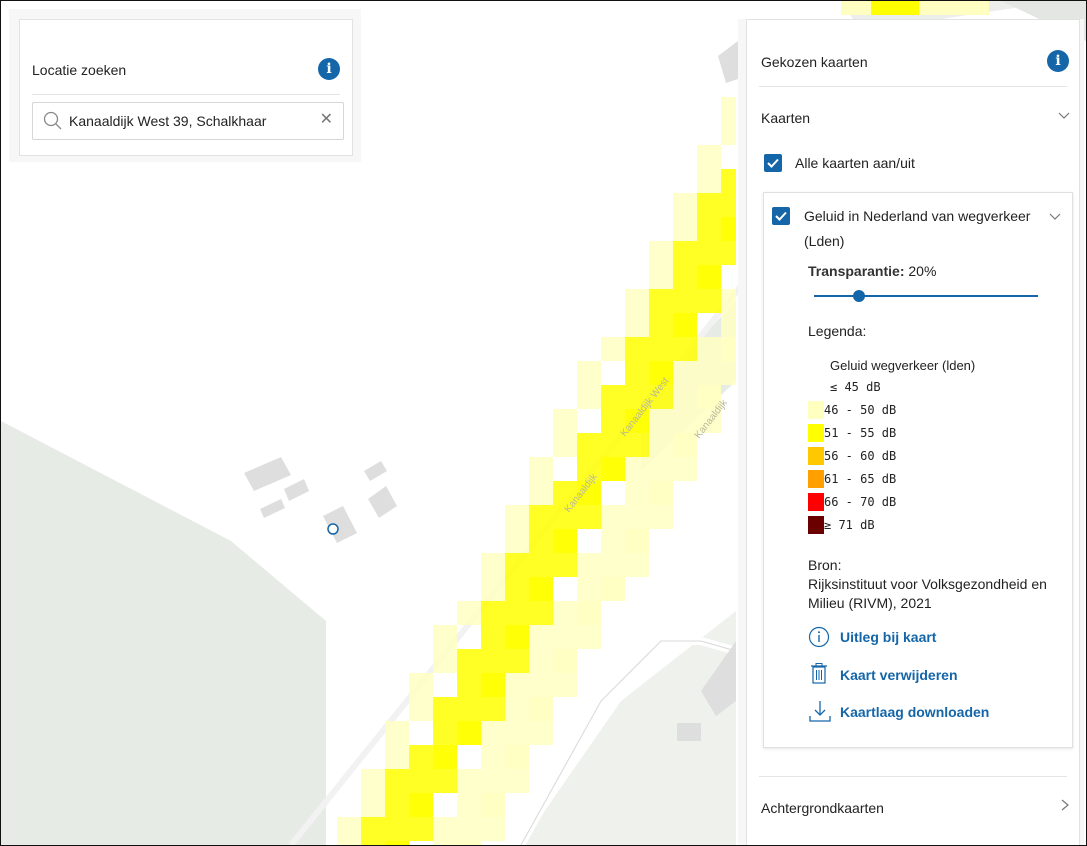  I want to click on source-line: Rijksinstituut voor Volksgezondheid en, so click(927, 584).